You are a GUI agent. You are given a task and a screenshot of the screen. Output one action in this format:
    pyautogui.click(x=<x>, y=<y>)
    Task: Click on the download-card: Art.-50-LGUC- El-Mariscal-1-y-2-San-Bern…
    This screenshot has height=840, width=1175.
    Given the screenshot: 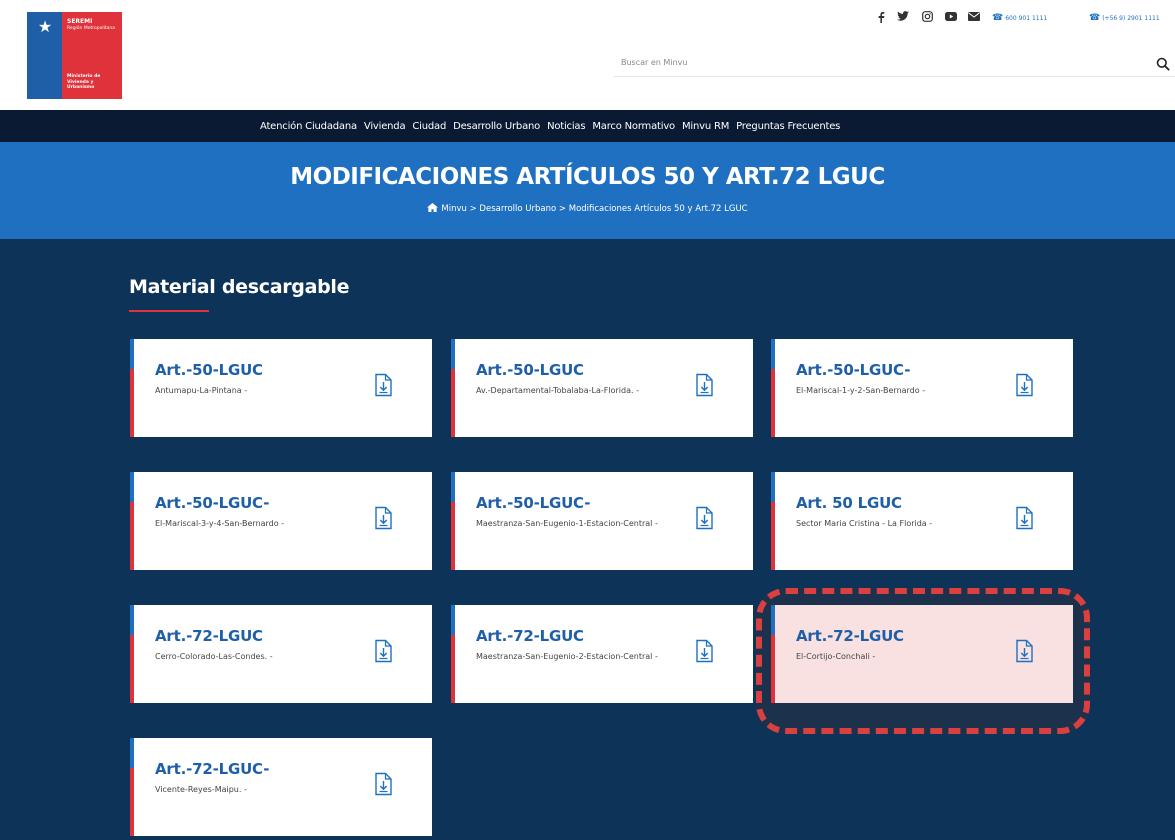 What is the action you would take?
    pyautogui.click(x=922, y=388)
    